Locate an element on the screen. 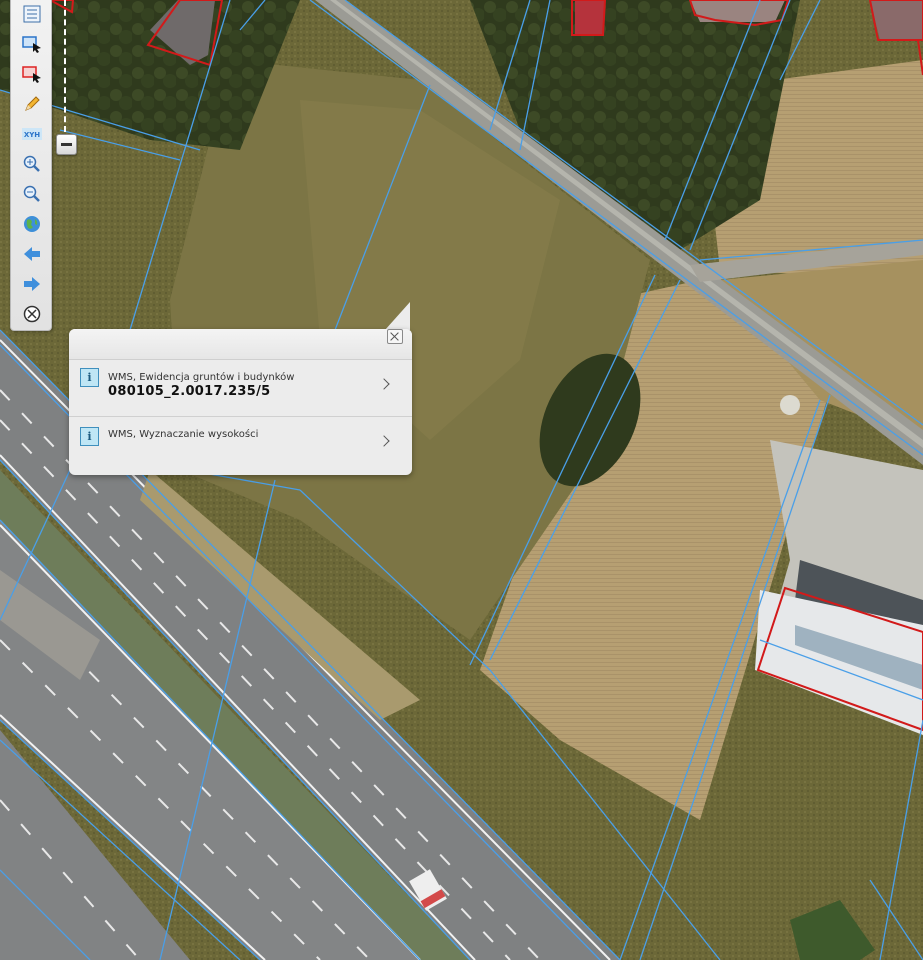 The height and width of the screenshot is (960, 923). popup-header is located at coordinates (240, 344).